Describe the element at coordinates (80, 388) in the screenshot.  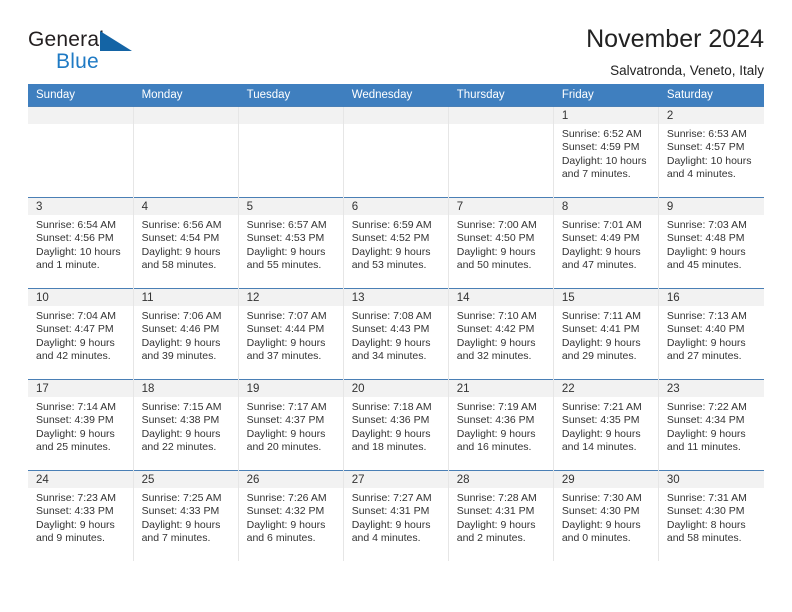
I see `day-number: 17` at that location.